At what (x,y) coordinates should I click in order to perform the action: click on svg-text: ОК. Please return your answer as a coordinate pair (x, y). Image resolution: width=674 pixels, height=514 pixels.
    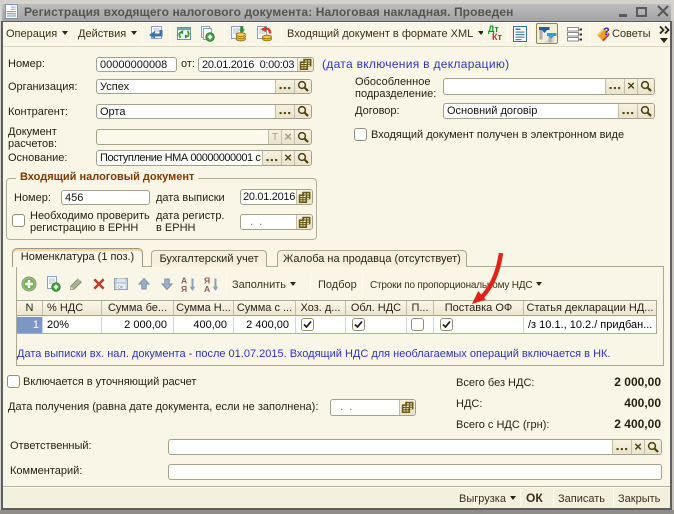
    Looking at the image, I should click on (121, 287).